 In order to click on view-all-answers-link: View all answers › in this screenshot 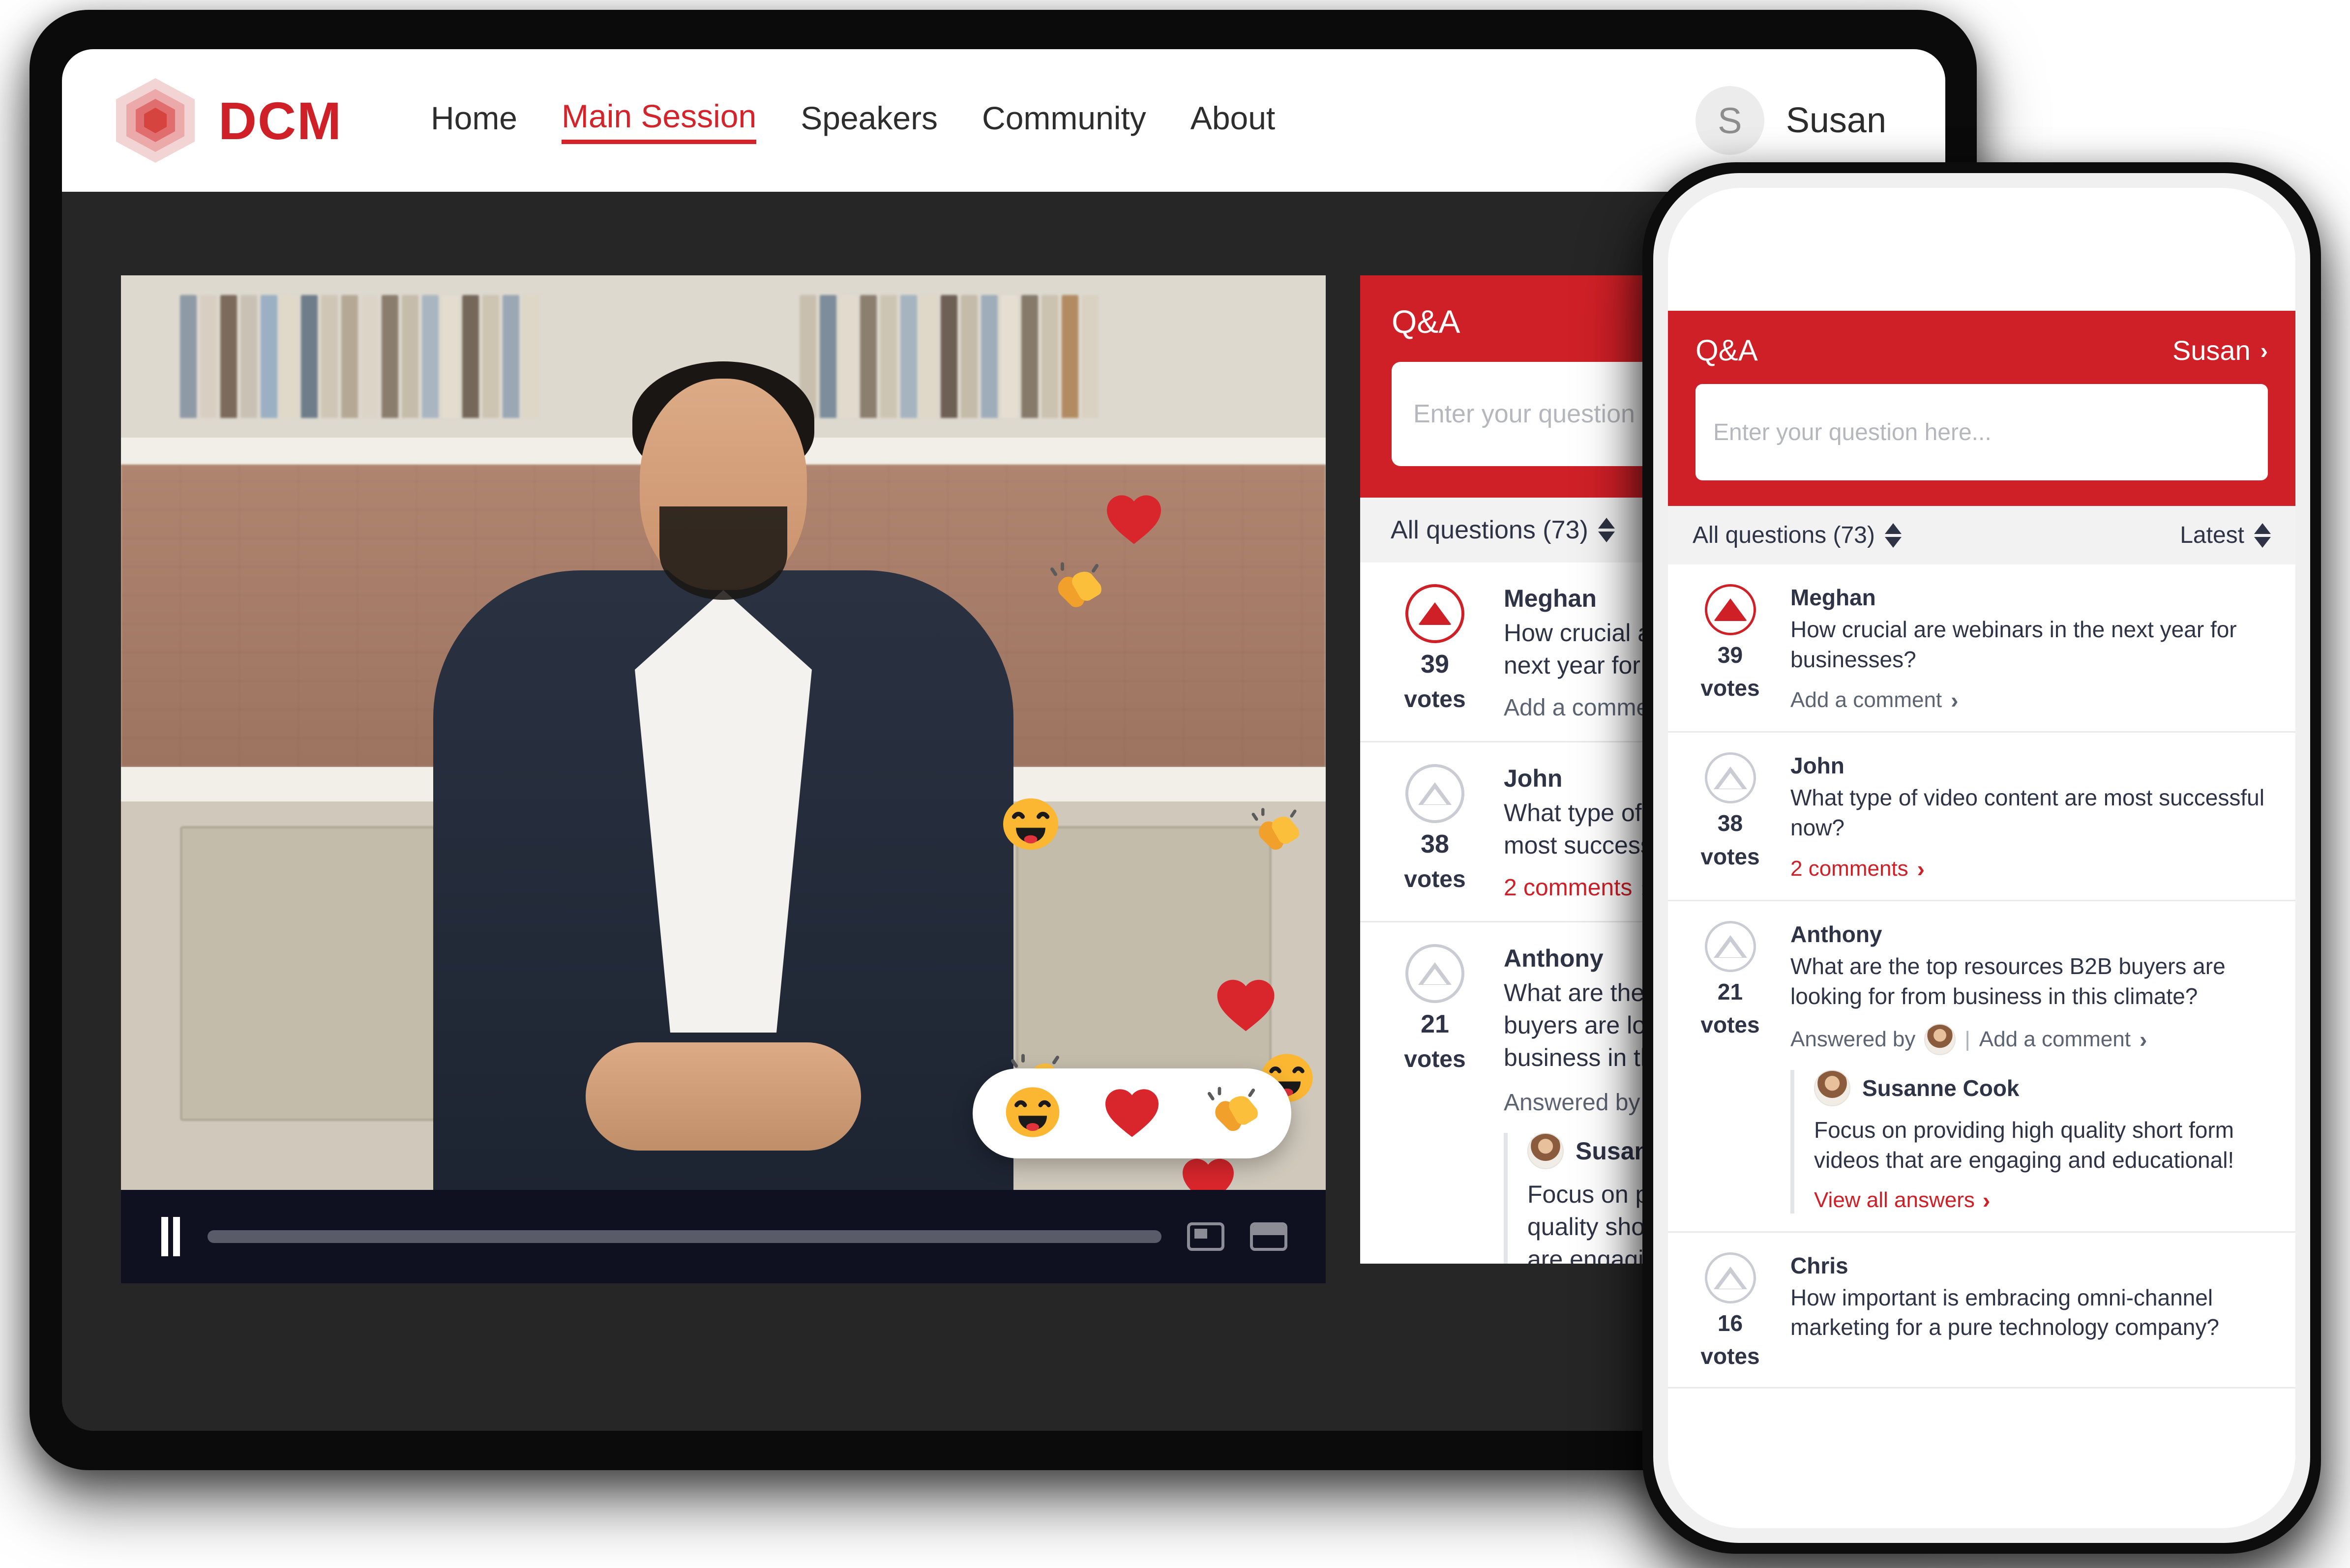, I will do `click(2042, 1200)`.